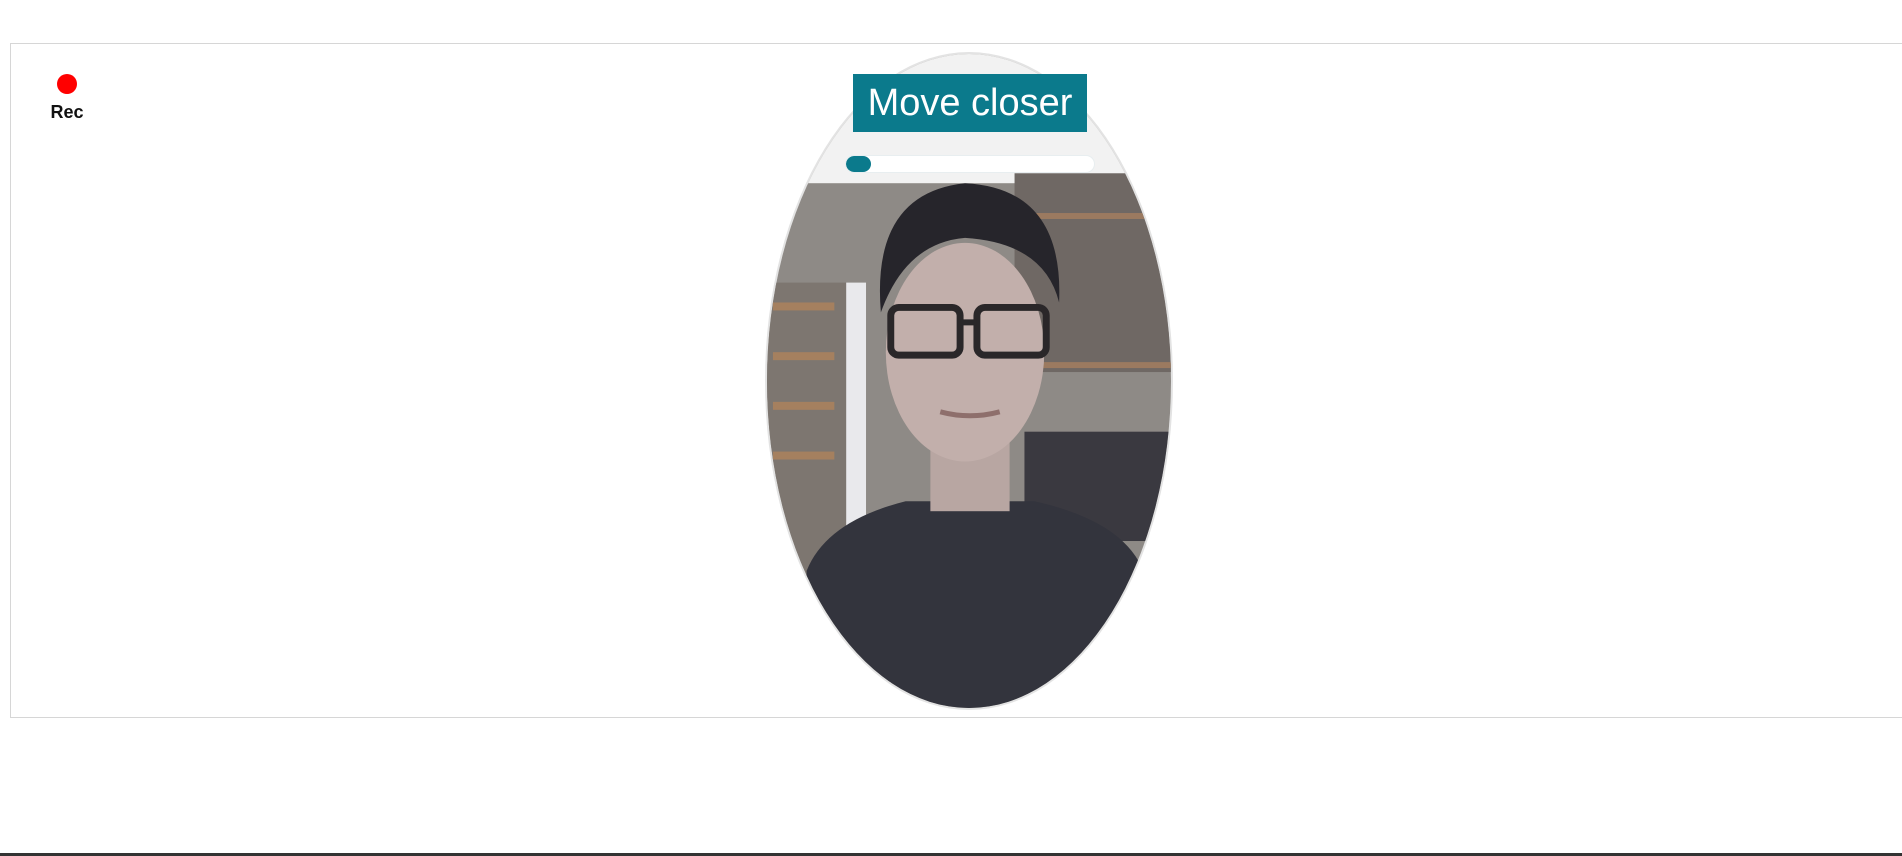  I want to click on recording-indicator: Rec, so click(67, 98).